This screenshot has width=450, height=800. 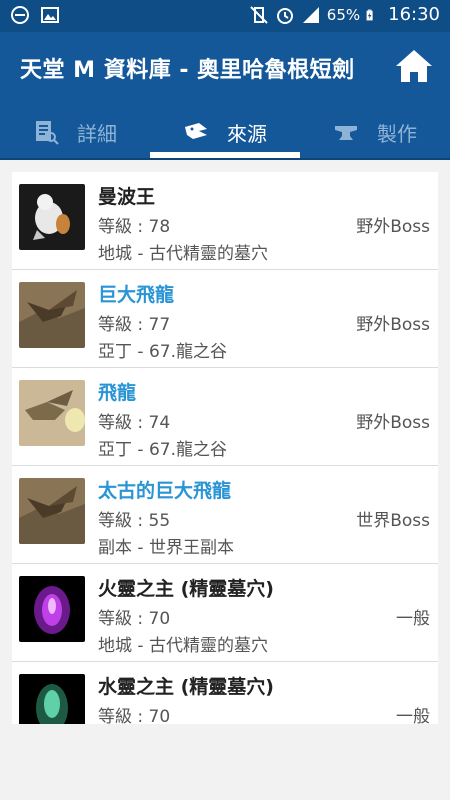 I want to click on anvil-icon, so click(x=346, y=133).